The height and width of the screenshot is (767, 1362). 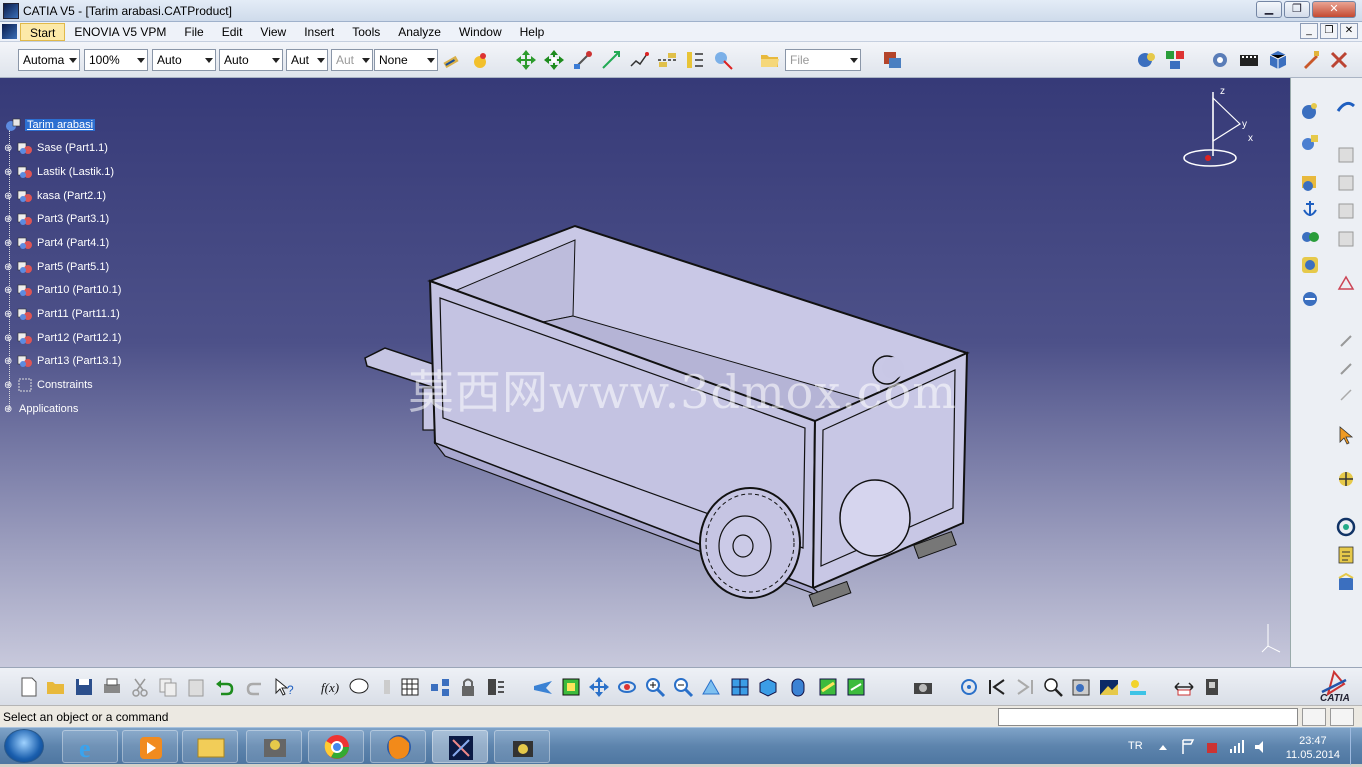 I want to click on measure-item-icon, so click(x=695, y=60).